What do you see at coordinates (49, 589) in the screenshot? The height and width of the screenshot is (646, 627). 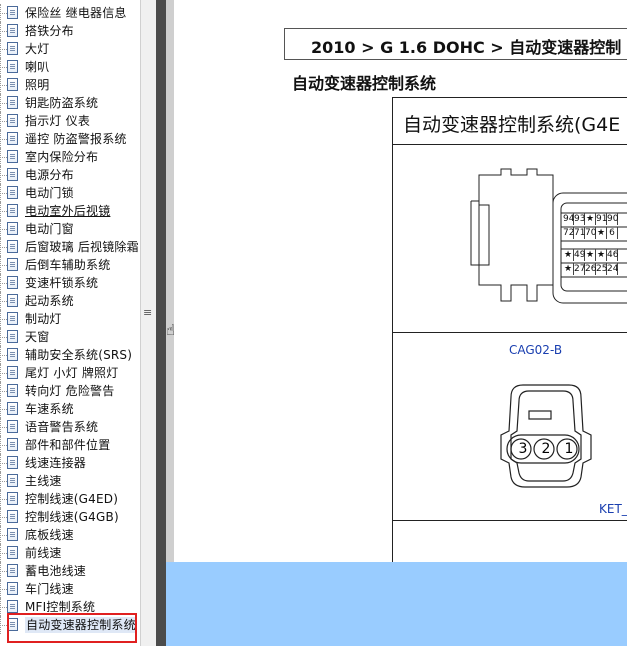 I see `tree-item-label: 车门线速` at bounding box center [49, 589].